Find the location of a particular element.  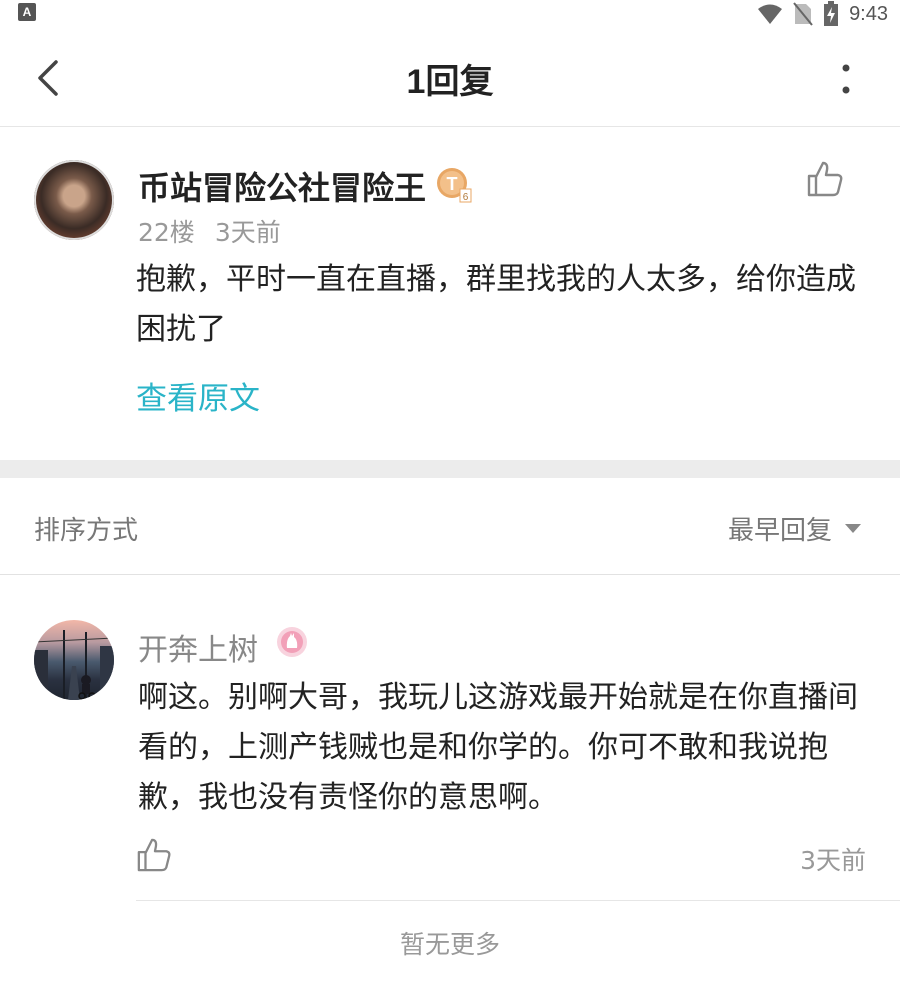

clock: 9:43 is located at coordinates (868, 13).